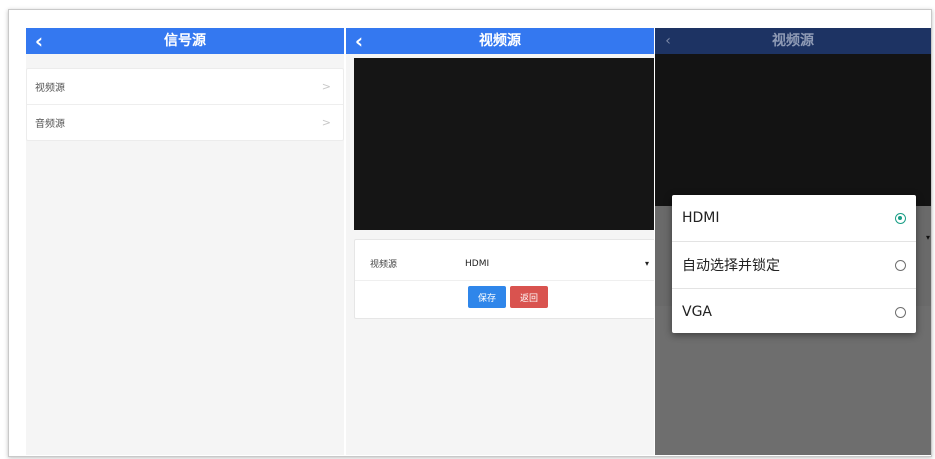  Describe the element at coordinates (794, 311) in the screenshot. I see `option-vga: VGA` at that location.